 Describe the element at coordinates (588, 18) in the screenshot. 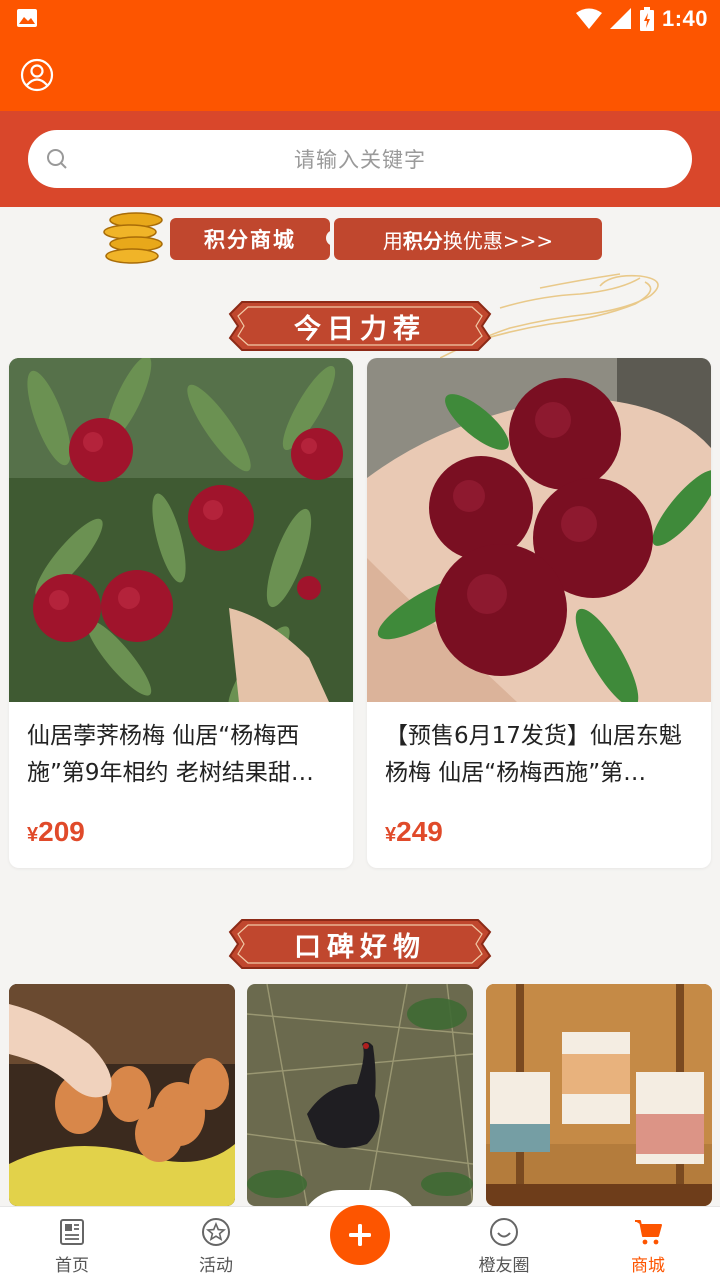

I see `wifi-icon` at that location.